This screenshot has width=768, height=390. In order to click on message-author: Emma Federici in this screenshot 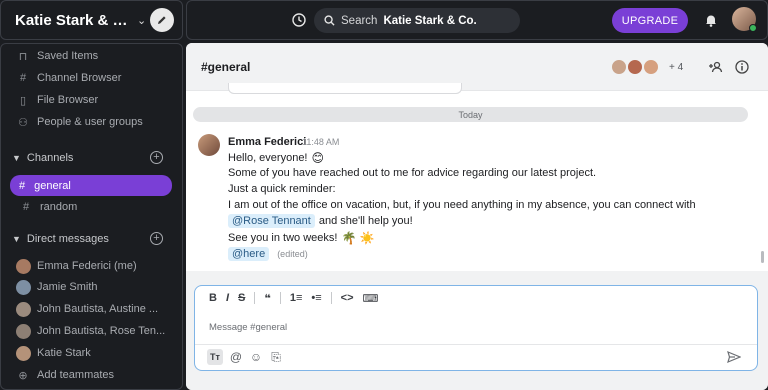, I will do `click(267, 142)`.